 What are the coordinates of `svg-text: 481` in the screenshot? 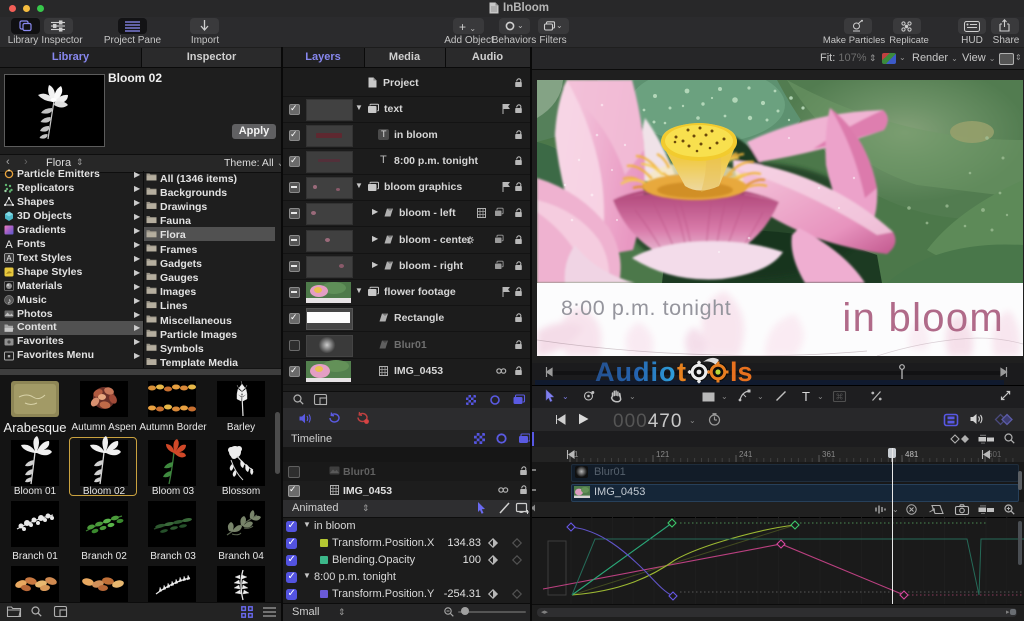 It's located at (912, 454).